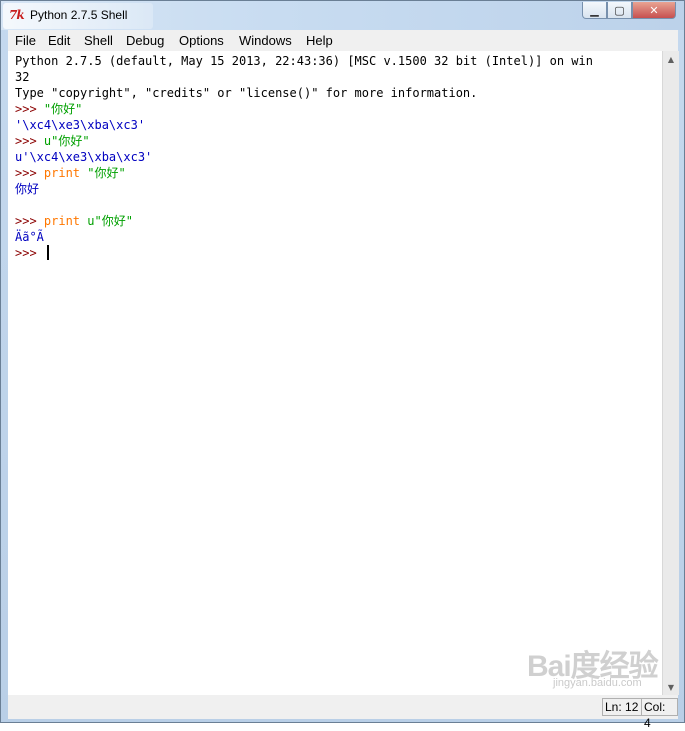  What do you see at coordinates (265, 40) in the screenshot?
I see `menu-windows: Windows` at bounding box center [265, 40].